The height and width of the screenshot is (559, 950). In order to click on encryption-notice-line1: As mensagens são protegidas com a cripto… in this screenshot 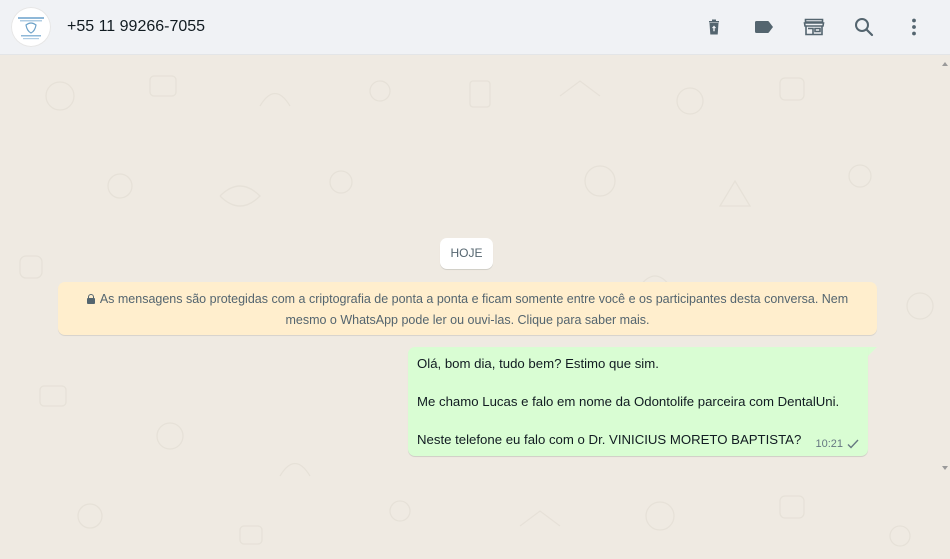, I will do `click(474, 299)`.